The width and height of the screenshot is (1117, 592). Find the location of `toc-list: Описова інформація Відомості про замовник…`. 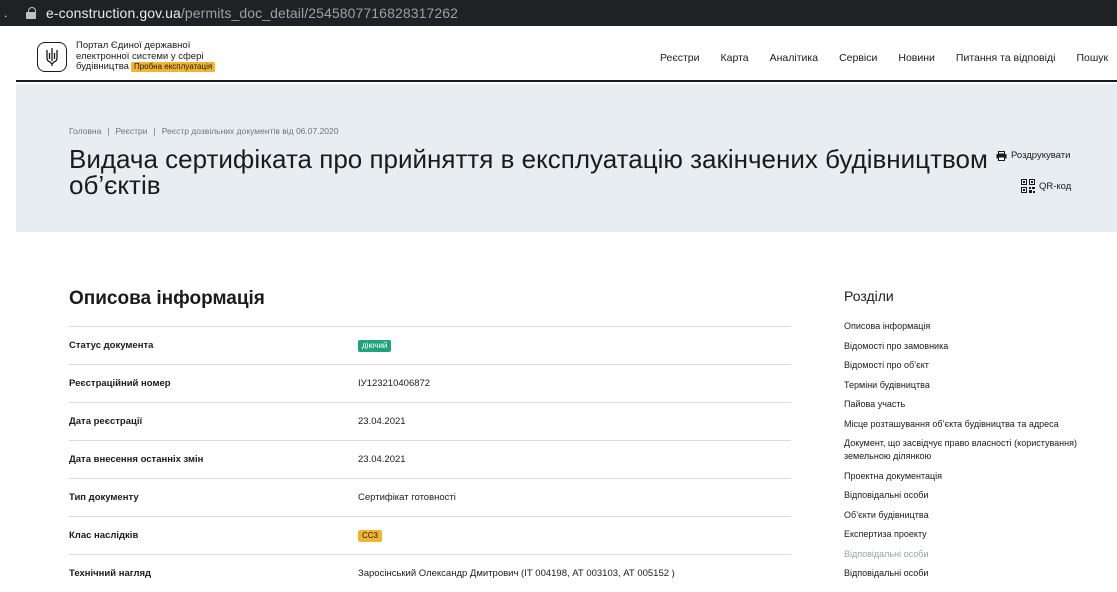

toc-list: Описова інформація Відомості про замовник… is located at coordinates (964, 453).